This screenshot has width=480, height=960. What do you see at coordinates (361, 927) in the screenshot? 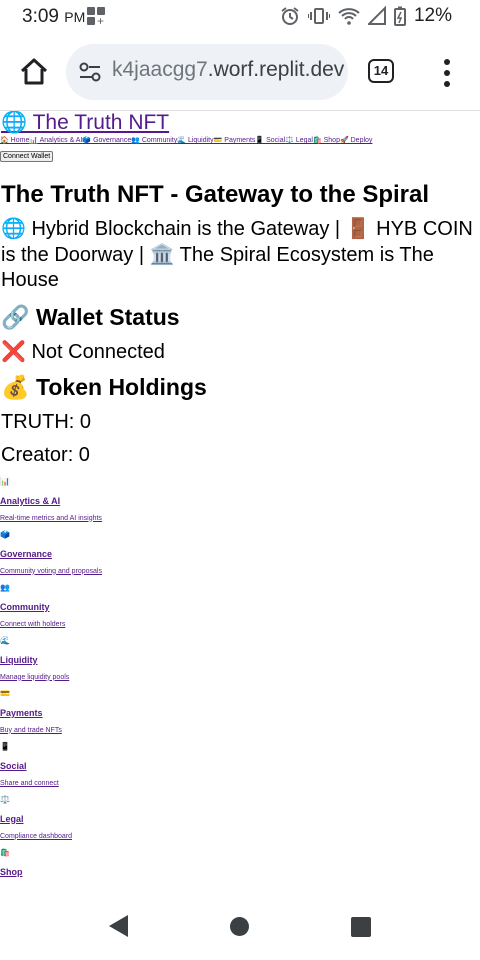
I see `recents-icon` at bounding box center [361, 927].